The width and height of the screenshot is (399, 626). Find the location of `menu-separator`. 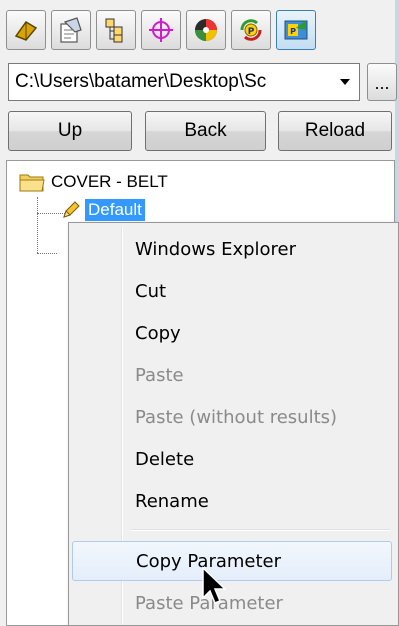

menu-separator is located at coordinates (260, 530).